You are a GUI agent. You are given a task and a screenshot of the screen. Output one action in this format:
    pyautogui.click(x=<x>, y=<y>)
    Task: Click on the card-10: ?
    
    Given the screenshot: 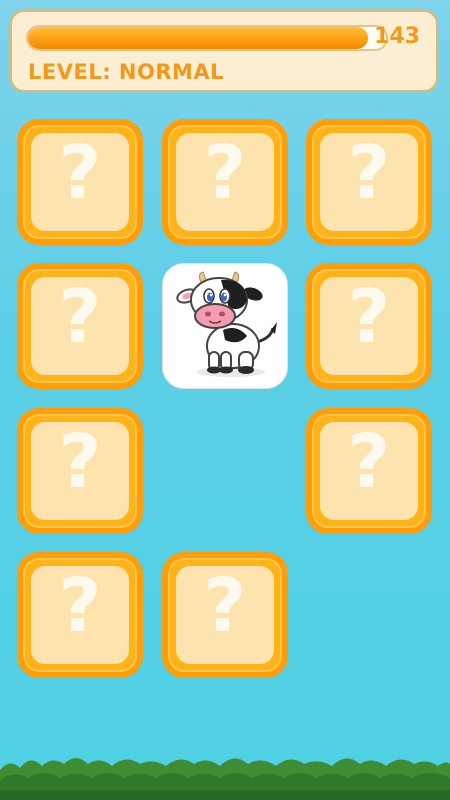 What is the action you would take?
    pyautogui.click(x=80, y=615)
    